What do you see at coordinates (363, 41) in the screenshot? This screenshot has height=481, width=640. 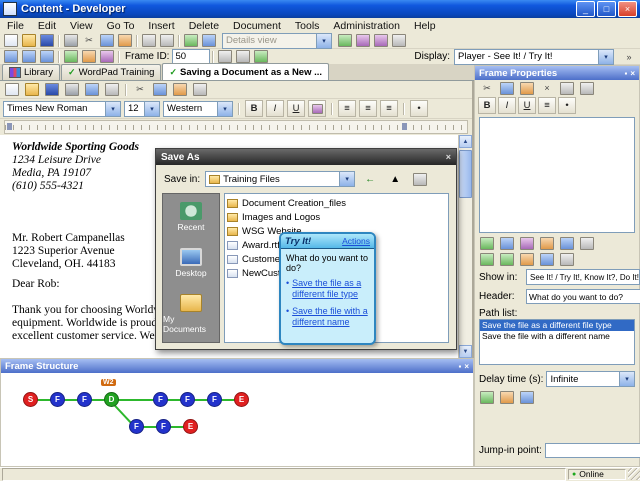 I see `check-in-button` at bounding box center [363, 41].